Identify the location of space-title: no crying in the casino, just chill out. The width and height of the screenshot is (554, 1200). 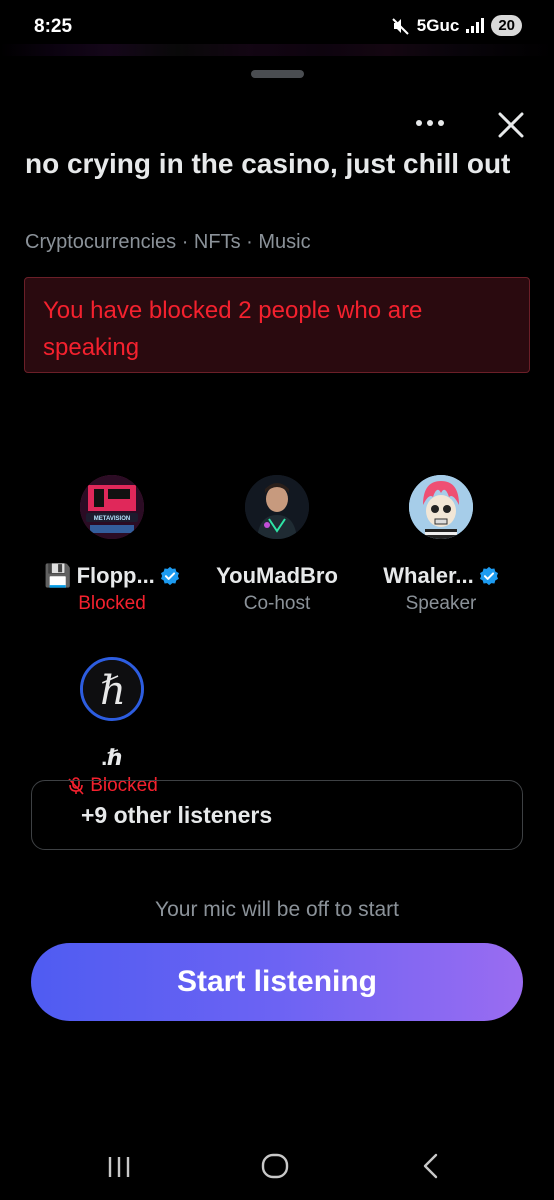
(268, 163).